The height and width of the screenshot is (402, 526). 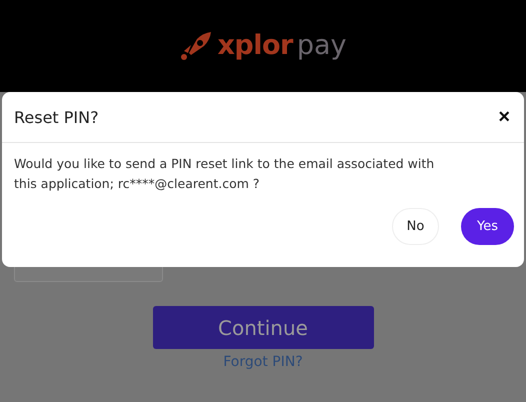 I want to click on dialog-title: Reset PIN?, so click(x=56, y=117).